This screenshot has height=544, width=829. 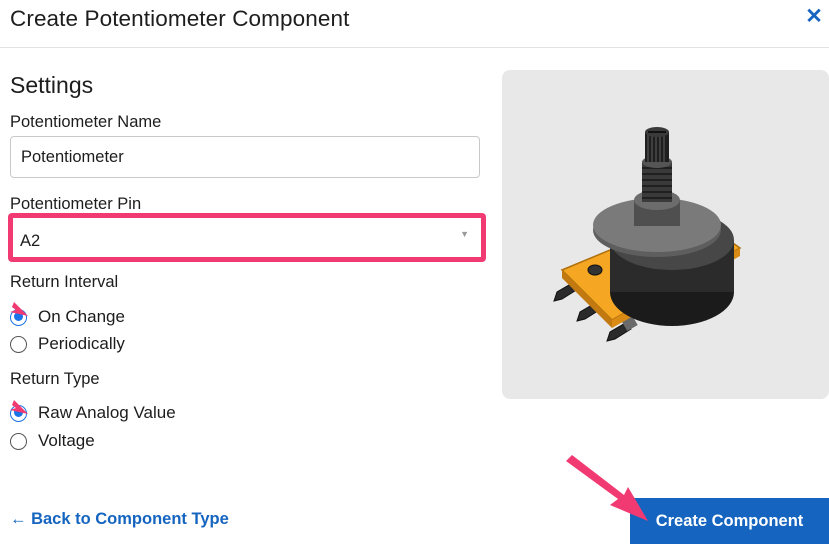 I want to click on radio-on-change: On Change, so click(x=67, y=317).